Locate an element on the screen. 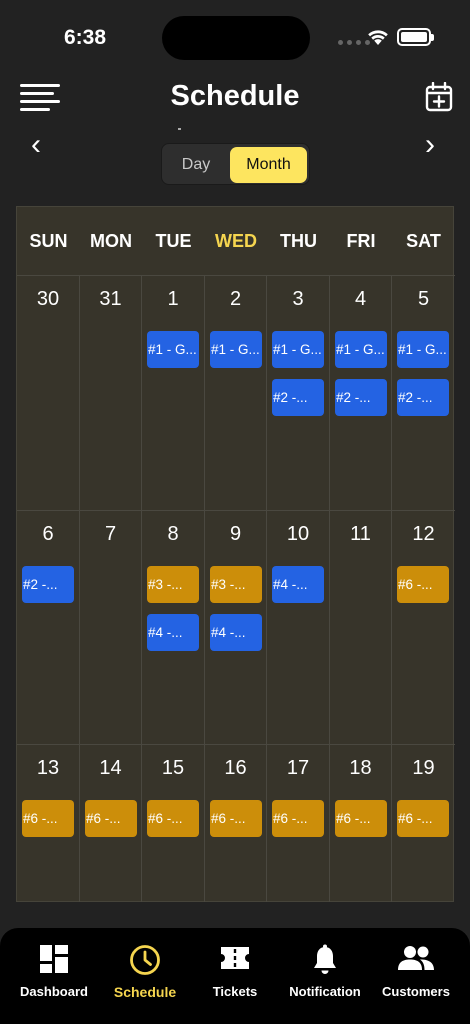  day-number: 3 is located at coordinates (298, 299).